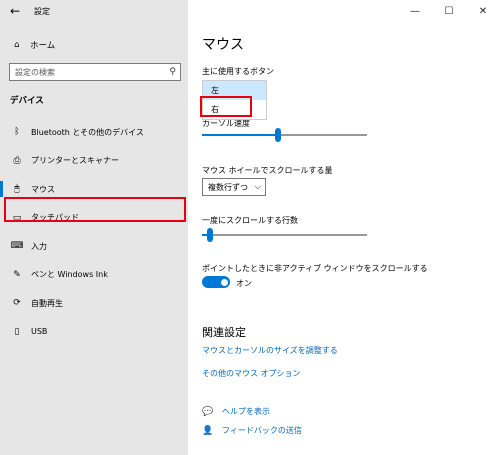  What do you see at coordinates (284, 135) in the screenshot?
I see `cursor-speed-slider` at bounding box center [284, 135].